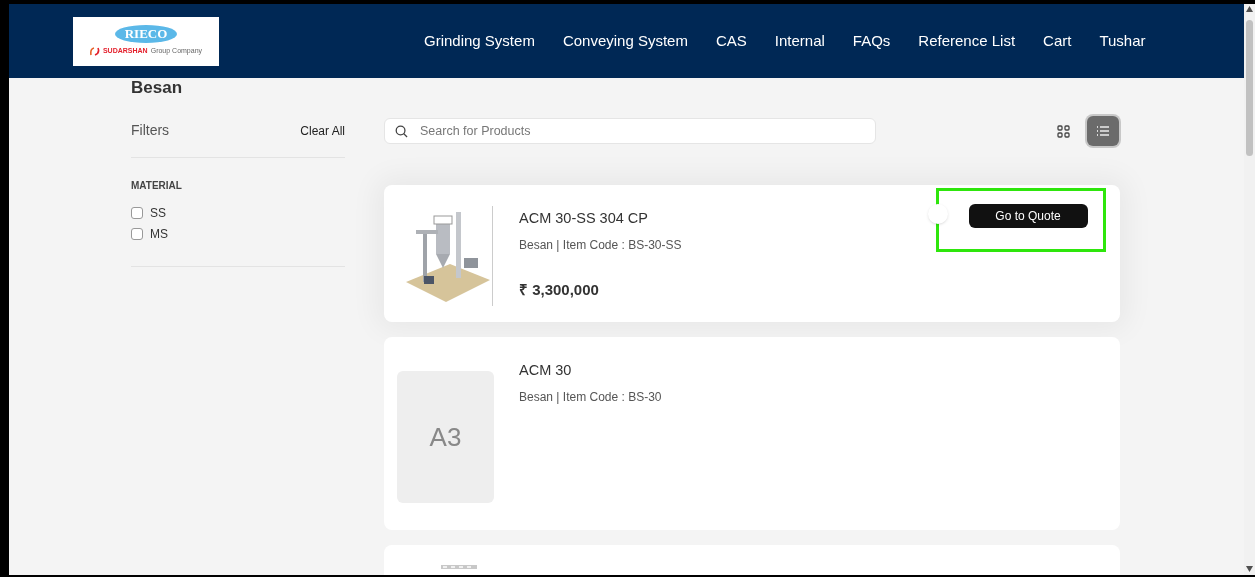  What do you see at coordinates (322, 130) in the screenshot?
I see `clear-all-link: Clear All` at bounding box center [322, 130].